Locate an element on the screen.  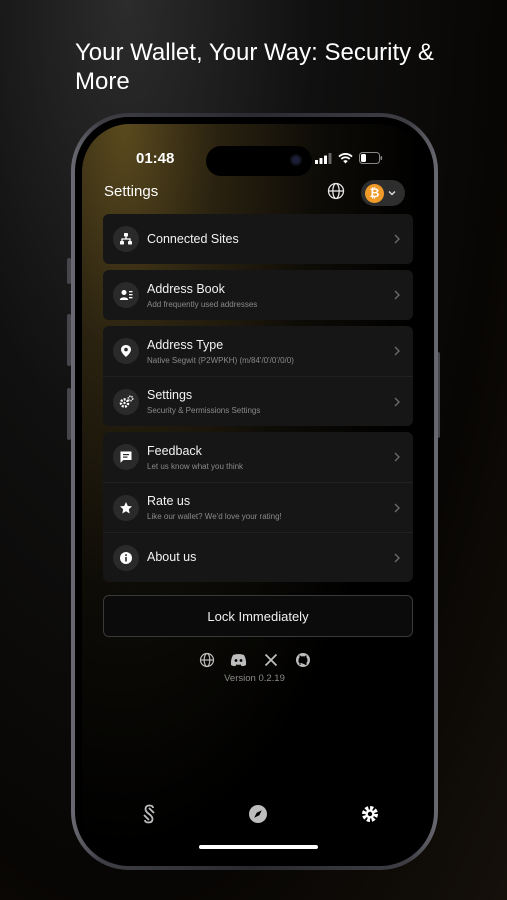
connected-sites-row: Connected Sites is located at coordinates (258, 239).